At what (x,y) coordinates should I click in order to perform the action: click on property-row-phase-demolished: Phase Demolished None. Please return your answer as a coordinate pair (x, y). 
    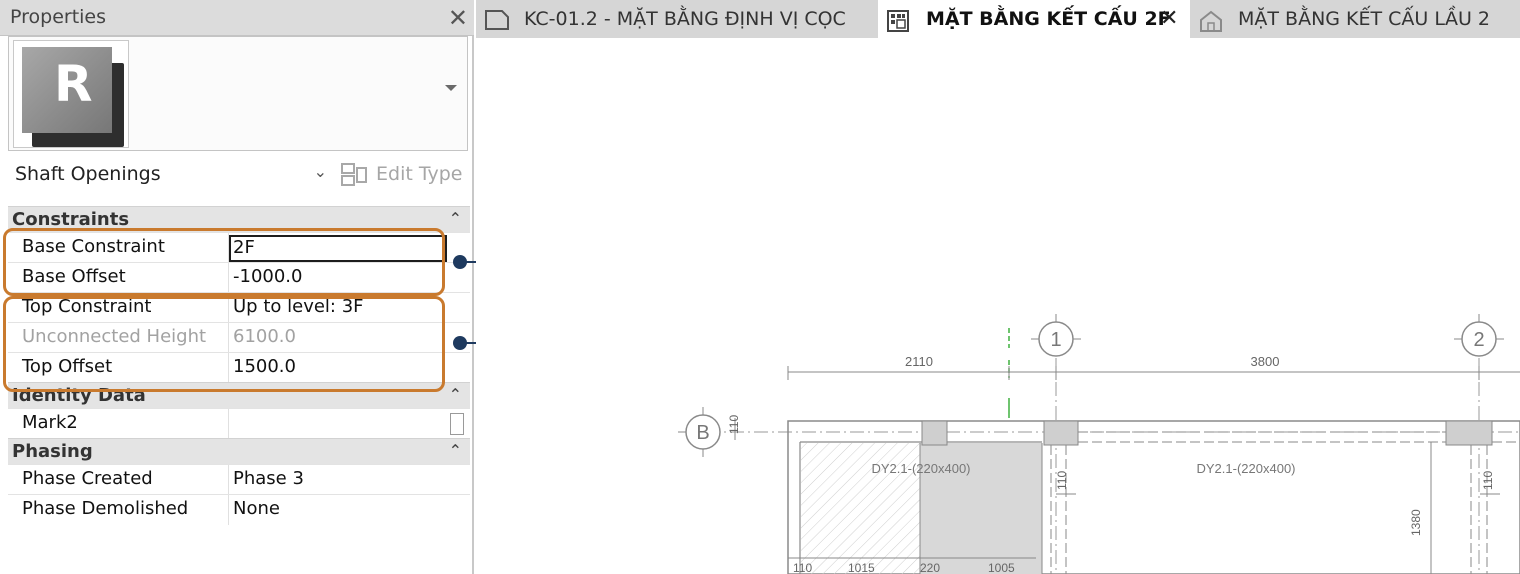
    Looking at the image, I should click on (239, 509).